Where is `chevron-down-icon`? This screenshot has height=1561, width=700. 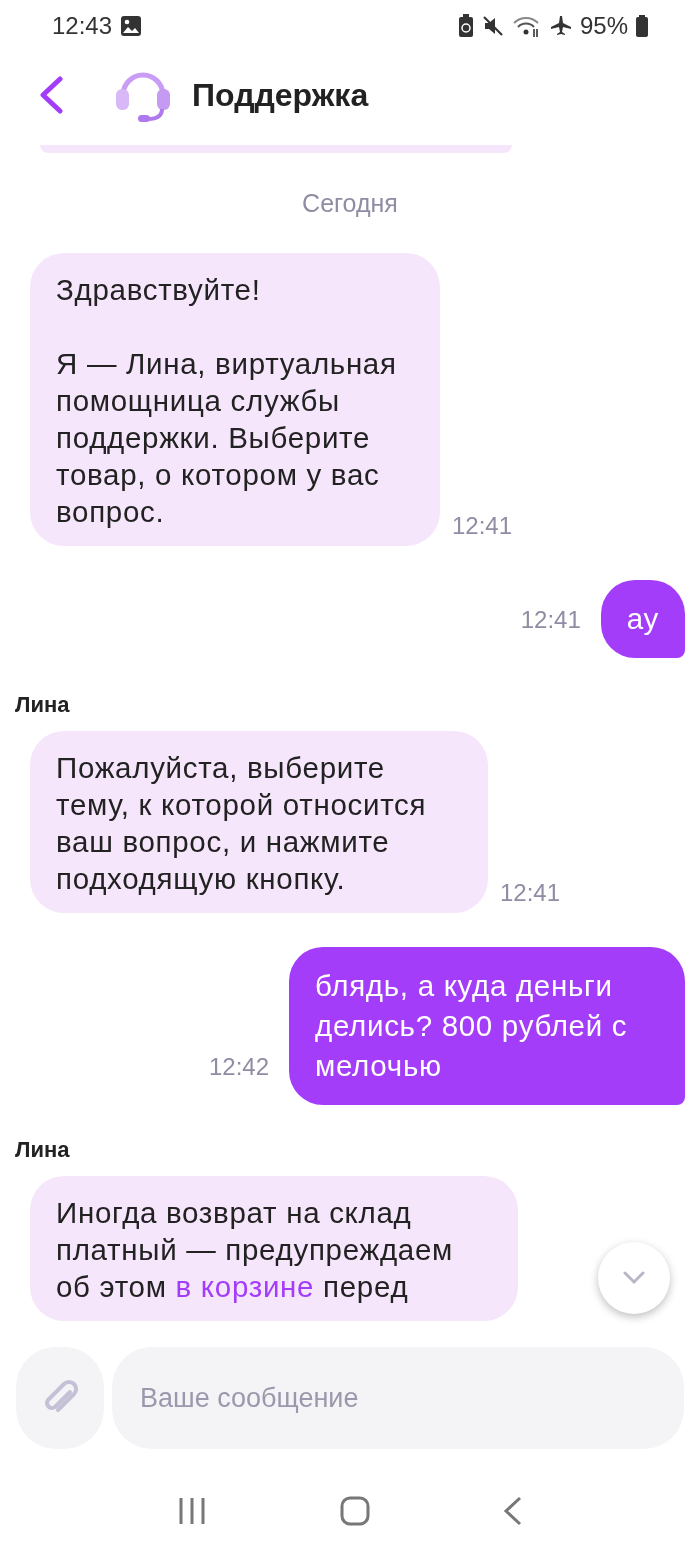 chevron-down-icon is located at coordinates (634, 1278).